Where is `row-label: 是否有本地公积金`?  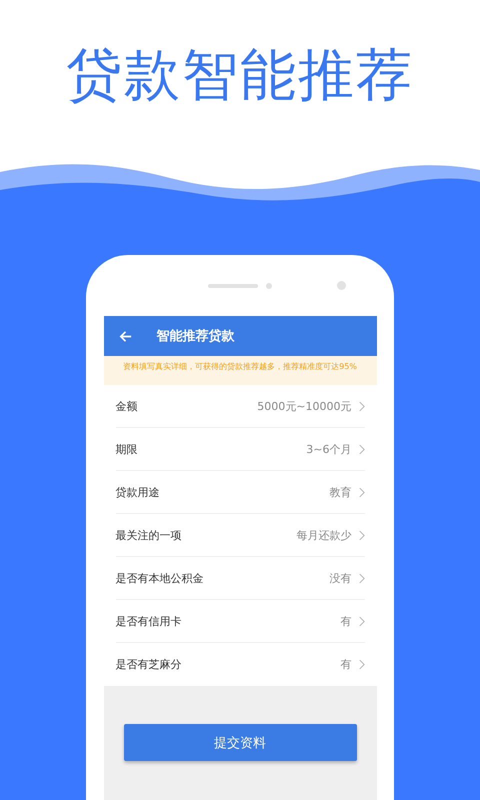
row-label: 是否有本地公积金 is located at coordinates (160, 578).